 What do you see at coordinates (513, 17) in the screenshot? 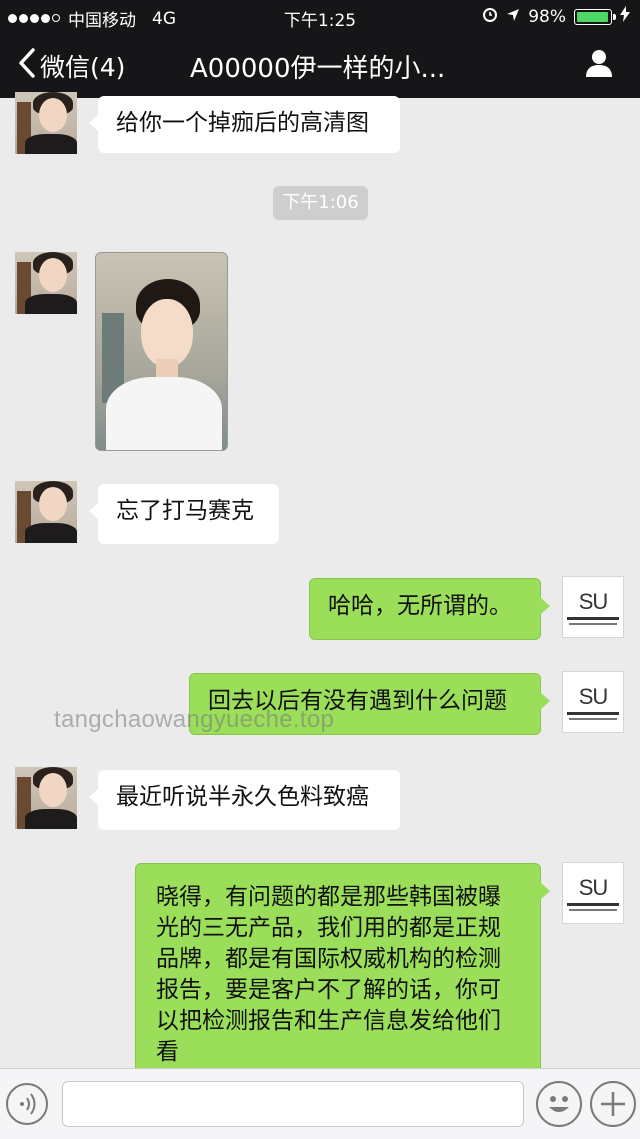
I see `location-arrow-icon` at bounding box center [513, 17].